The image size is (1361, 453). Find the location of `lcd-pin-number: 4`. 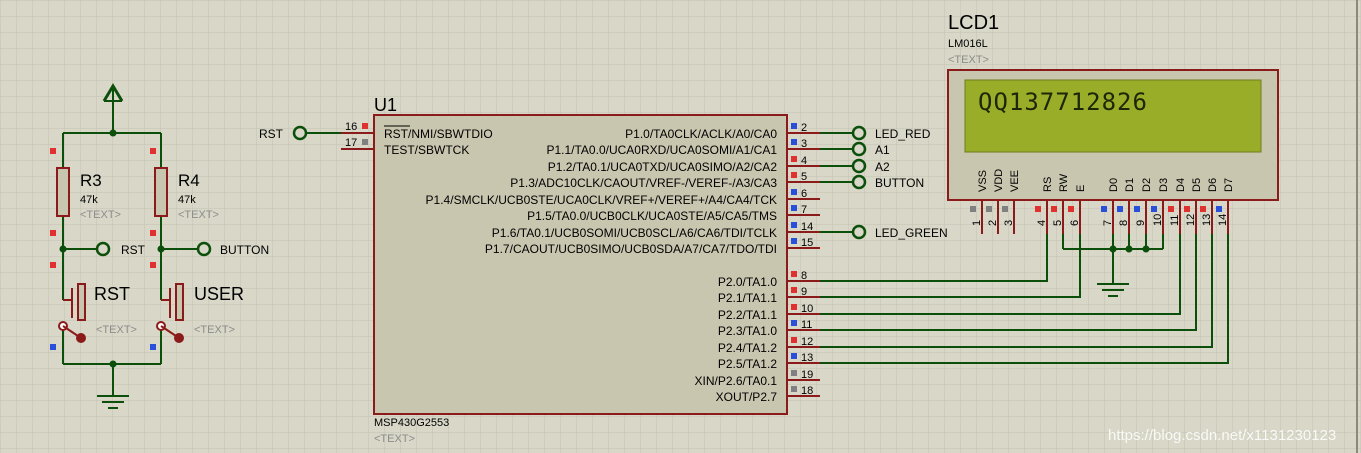

lcd-pin-number: 4 is located at coordinates (1042, 223).